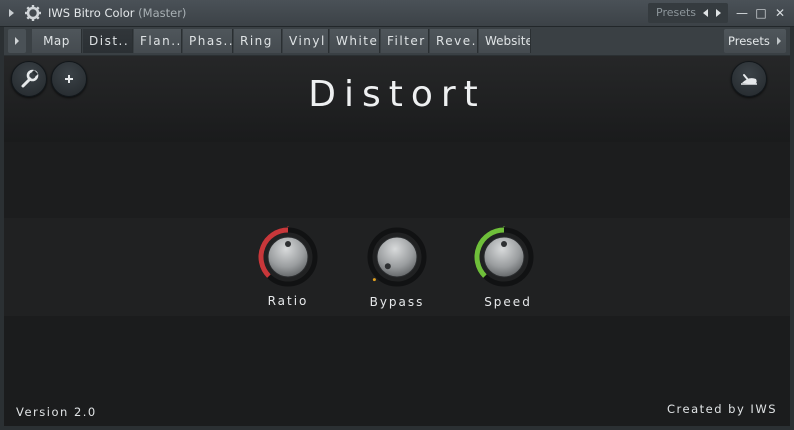  I want to click on knob-body, so click(397, 257).